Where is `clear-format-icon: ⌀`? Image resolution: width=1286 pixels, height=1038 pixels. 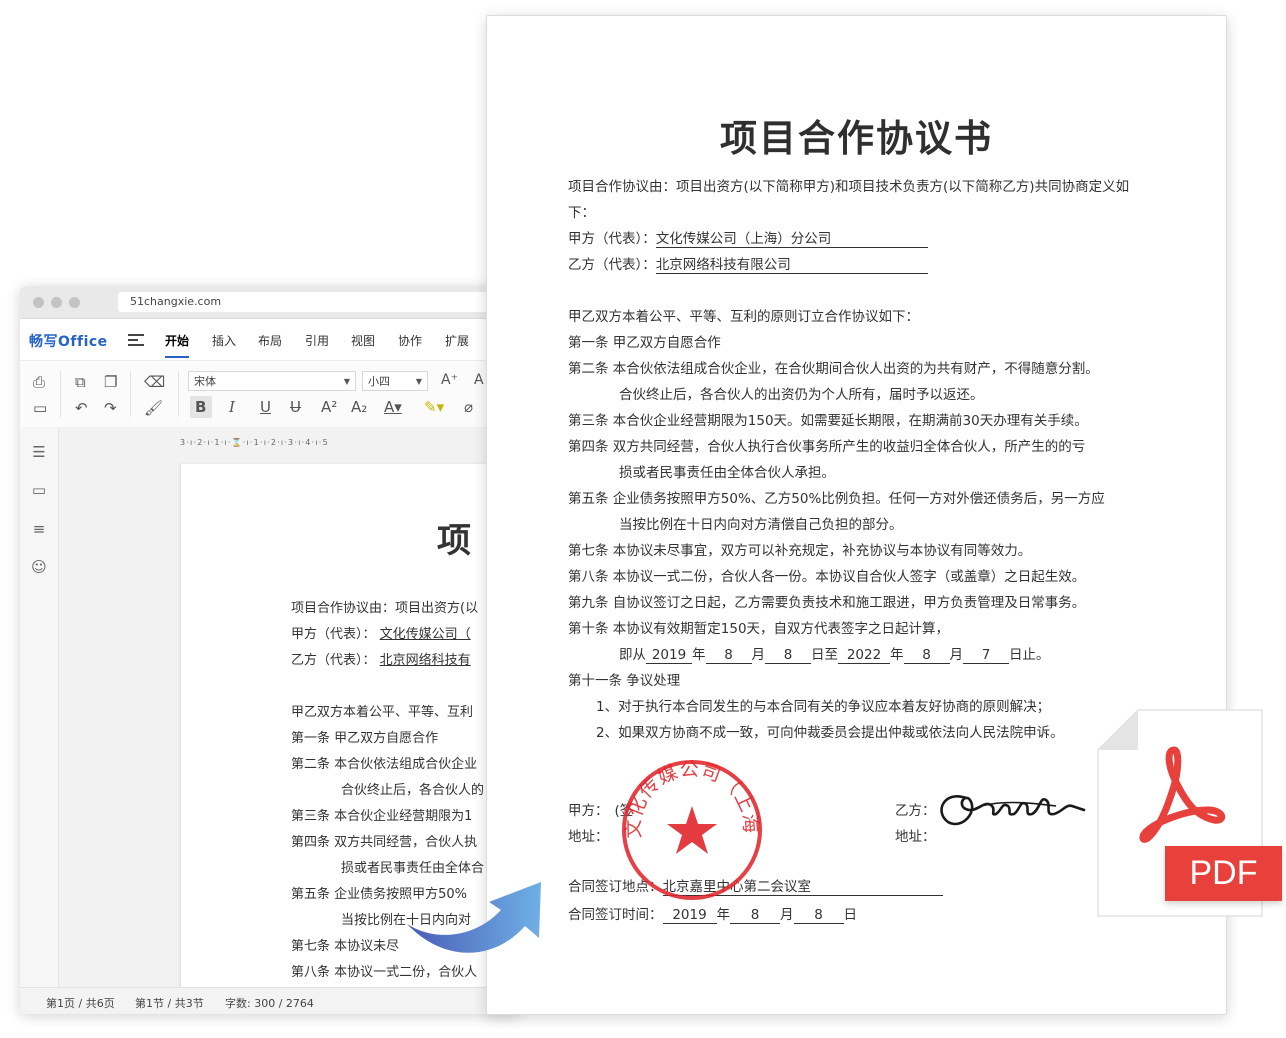
clear-format-icon: ⌀ is located at coordinates (468, 407).